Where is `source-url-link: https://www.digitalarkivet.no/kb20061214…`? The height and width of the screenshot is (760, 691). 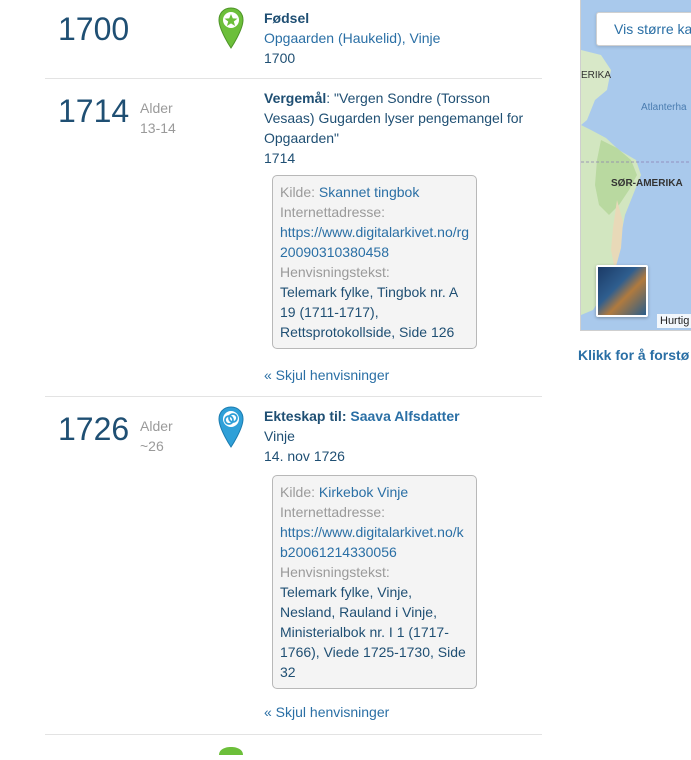
source-url-link: https://www.digitalarkivet.no/kb20061214… is located at coordinates (375, 542).